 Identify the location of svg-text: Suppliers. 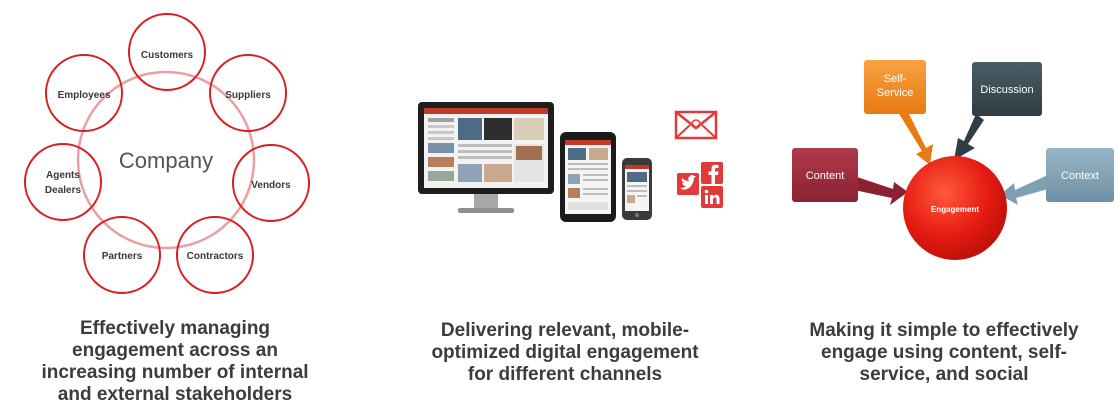
(248, 95).